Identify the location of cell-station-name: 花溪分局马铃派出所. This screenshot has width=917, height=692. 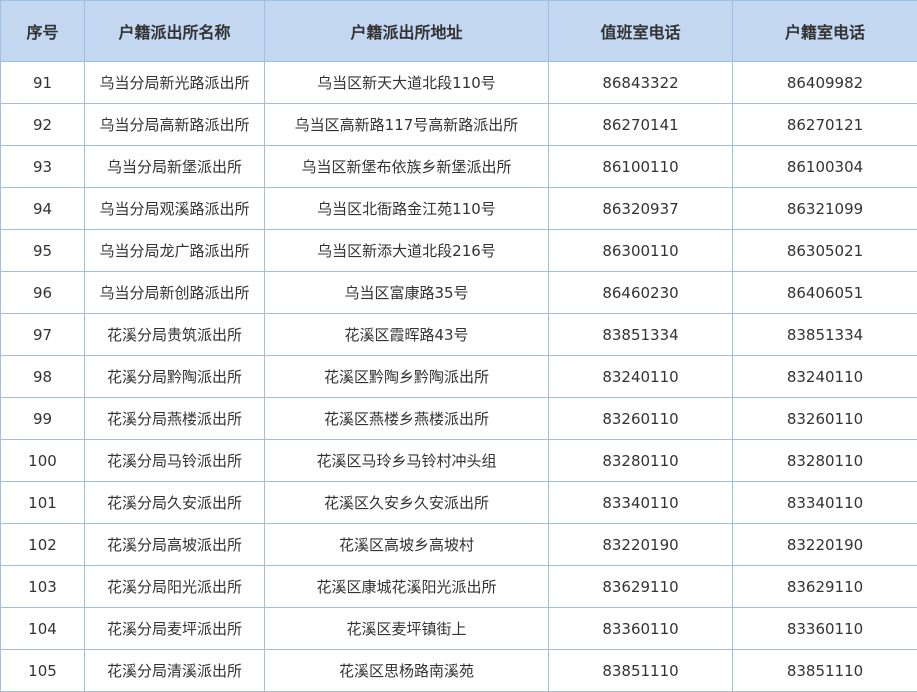
(175, 461).